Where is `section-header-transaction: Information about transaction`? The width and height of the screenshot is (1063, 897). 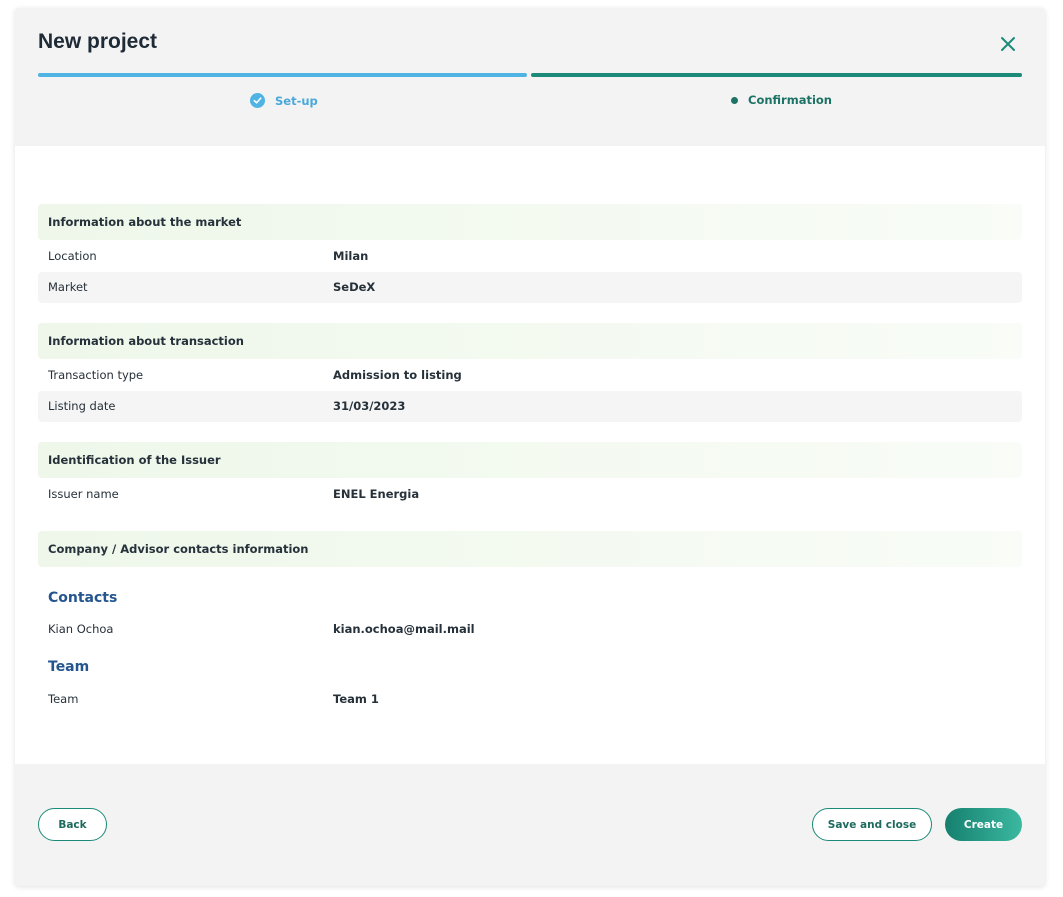 section-header-transaction: Information about transaction is located at coordinates (530, 341).